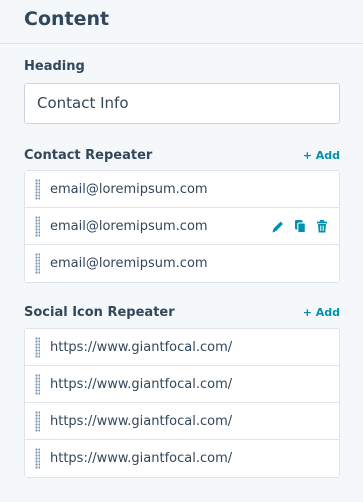  I want to click on panel-header: Content, so click(181, 22).